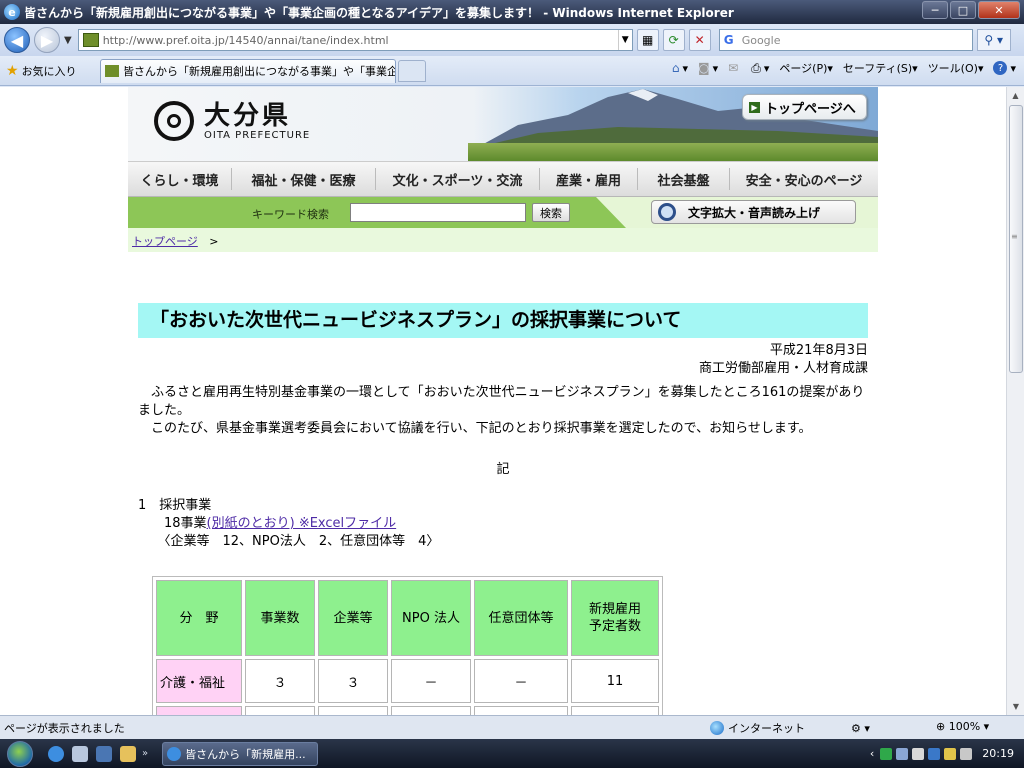 Image resolution: width=1024 pixels, height=768 pixels. What do you see at coordinates (966, 753) in the screenshot?
I see `tray-misc-icon` at bounding box center [966, 753].